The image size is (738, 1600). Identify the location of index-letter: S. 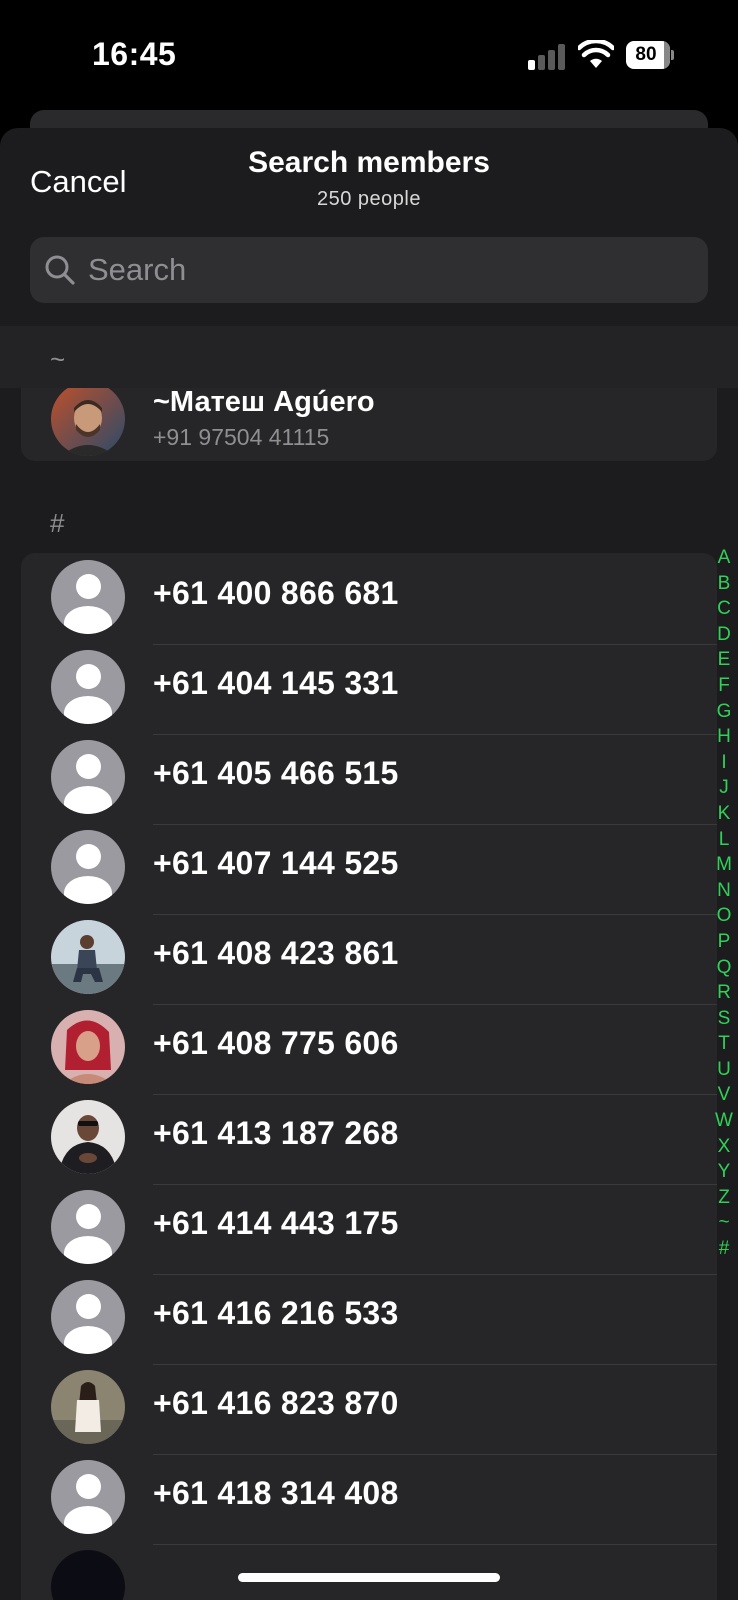
(724, 1019).